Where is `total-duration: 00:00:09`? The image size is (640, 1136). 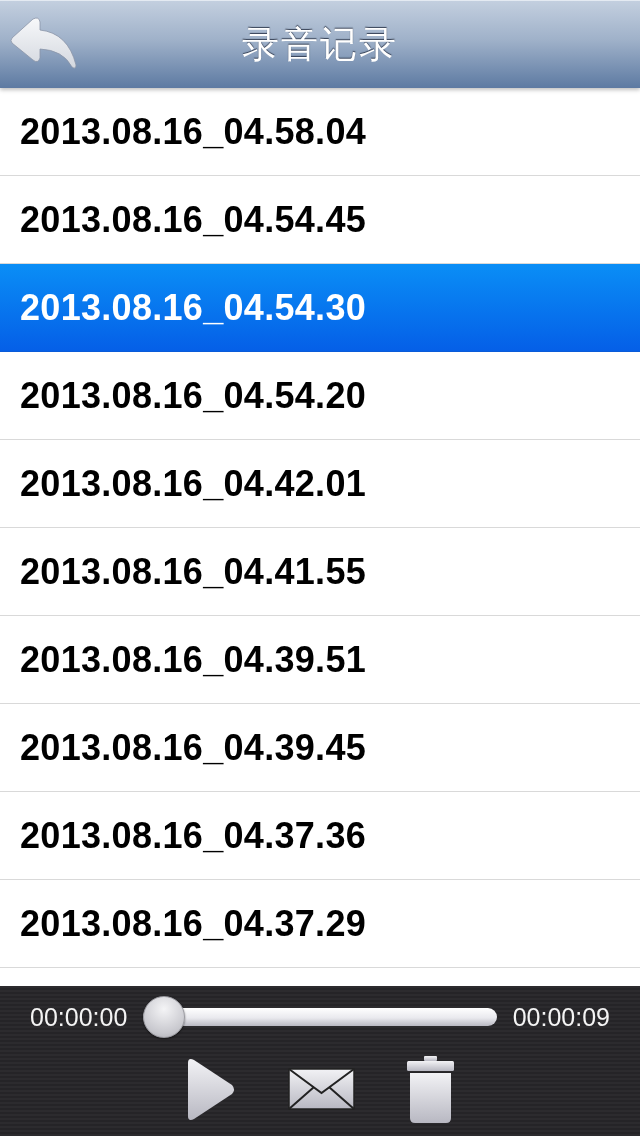 total-duration: 00:00:09 is located at coordinates (561, 1017).